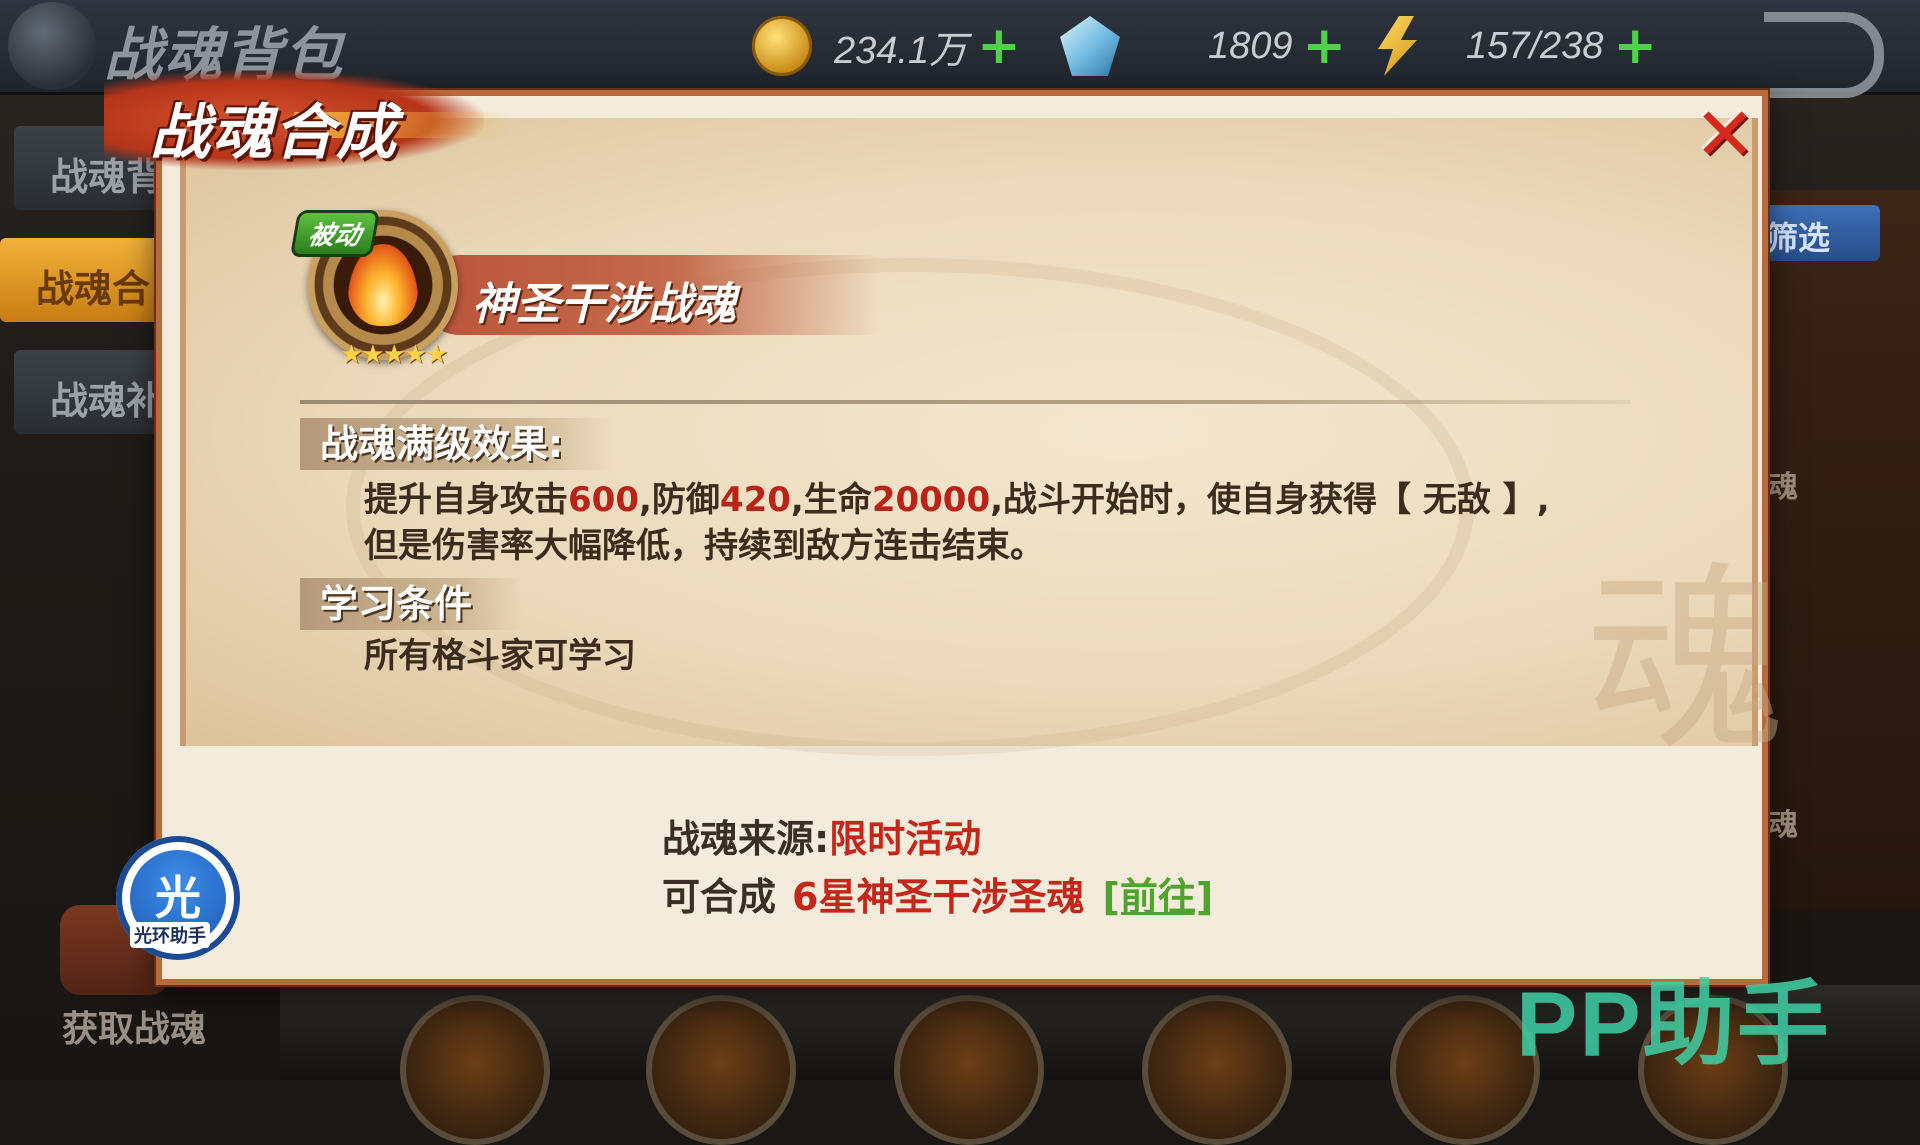  What do you see at coordinates (1535, 45) in the screenshot?
I see `energy-value: 157/238` at bounding box center [1535, 45].